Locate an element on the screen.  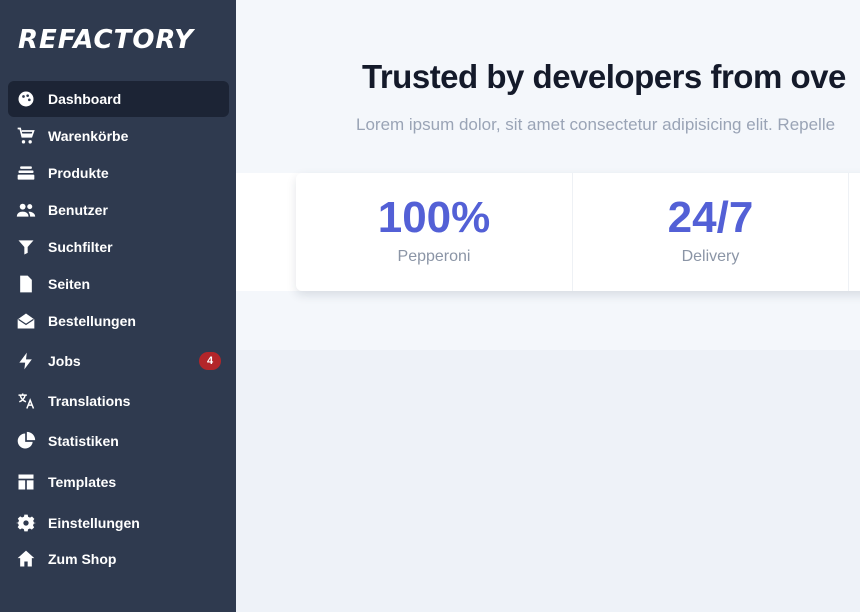
logo-text: REFACTORY is located at coordinates (106, 40).